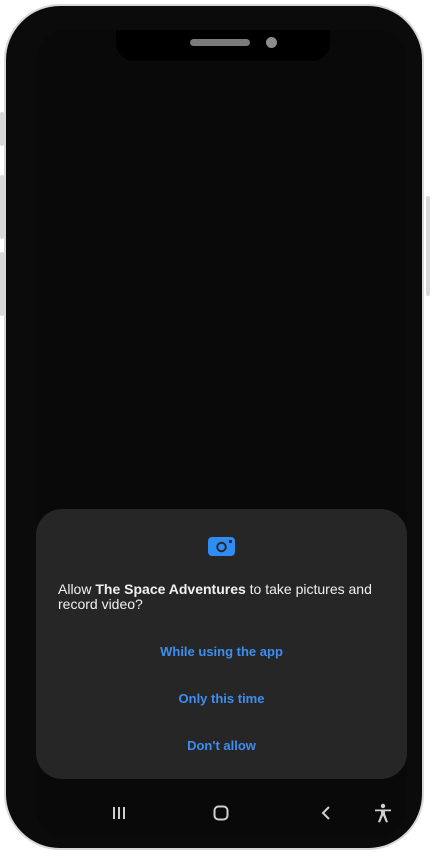  I want to click on back-button, so click(326, 815).